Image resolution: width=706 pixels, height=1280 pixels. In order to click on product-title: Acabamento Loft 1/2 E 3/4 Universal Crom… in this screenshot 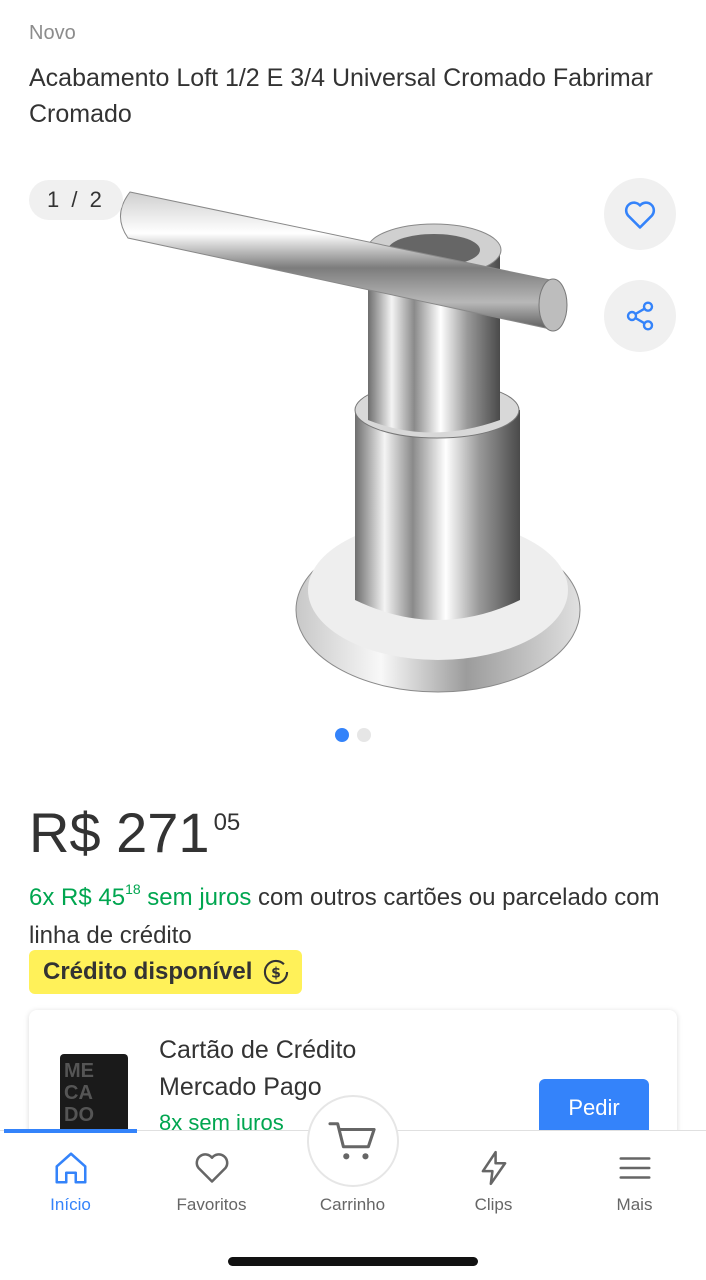, I will do `click(341, 96)`.